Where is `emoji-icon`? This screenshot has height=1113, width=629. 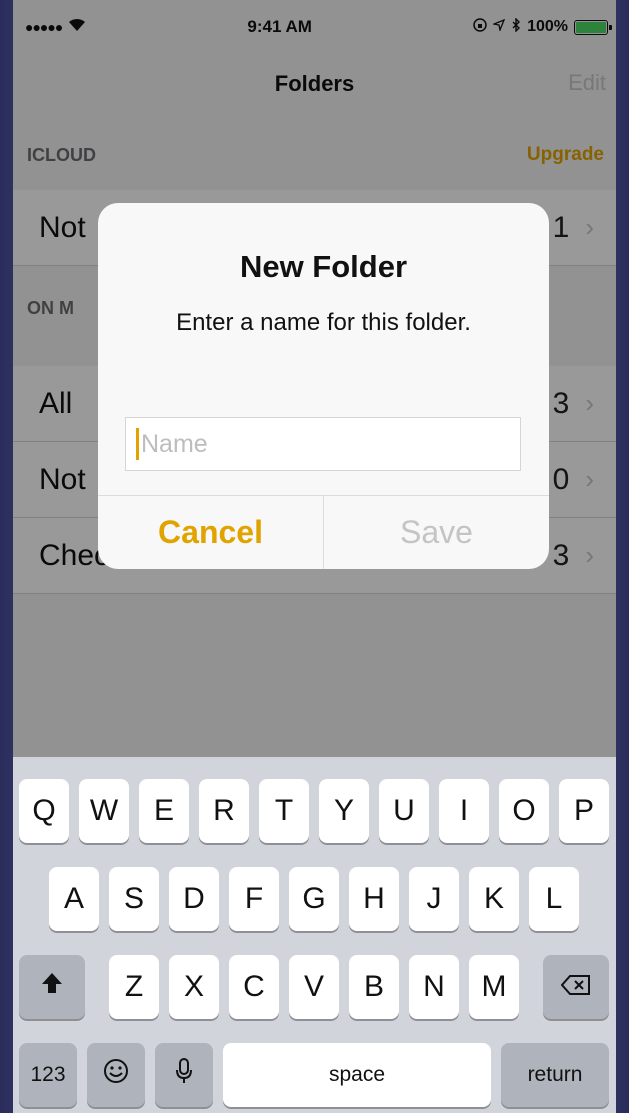 emoji-icon is located at coordinates (116, 1075).